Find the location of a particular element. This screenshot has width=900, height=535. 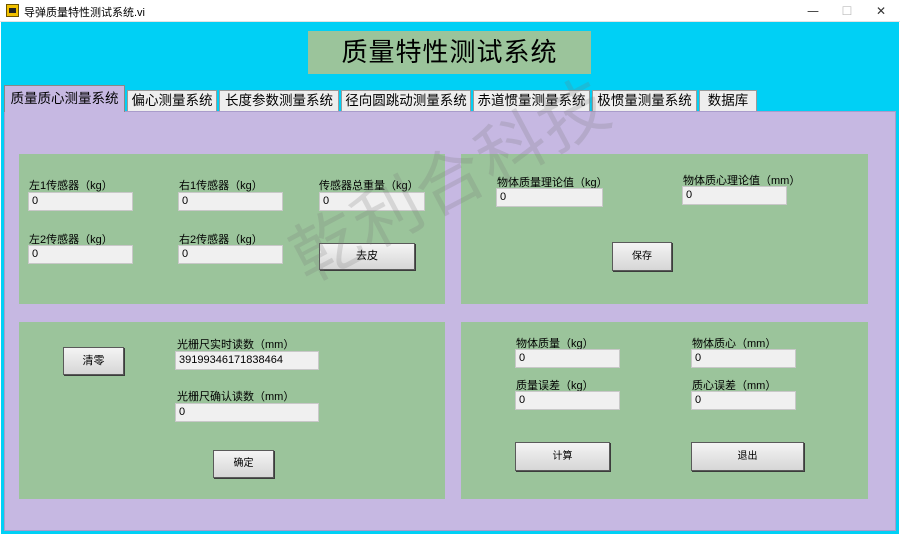

exit-button: 退出 is located at coordinates (747, 456).